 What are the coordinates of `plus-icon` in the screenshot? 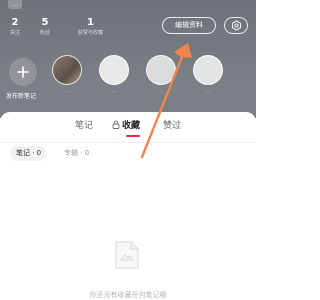 It's located at (23, 72).